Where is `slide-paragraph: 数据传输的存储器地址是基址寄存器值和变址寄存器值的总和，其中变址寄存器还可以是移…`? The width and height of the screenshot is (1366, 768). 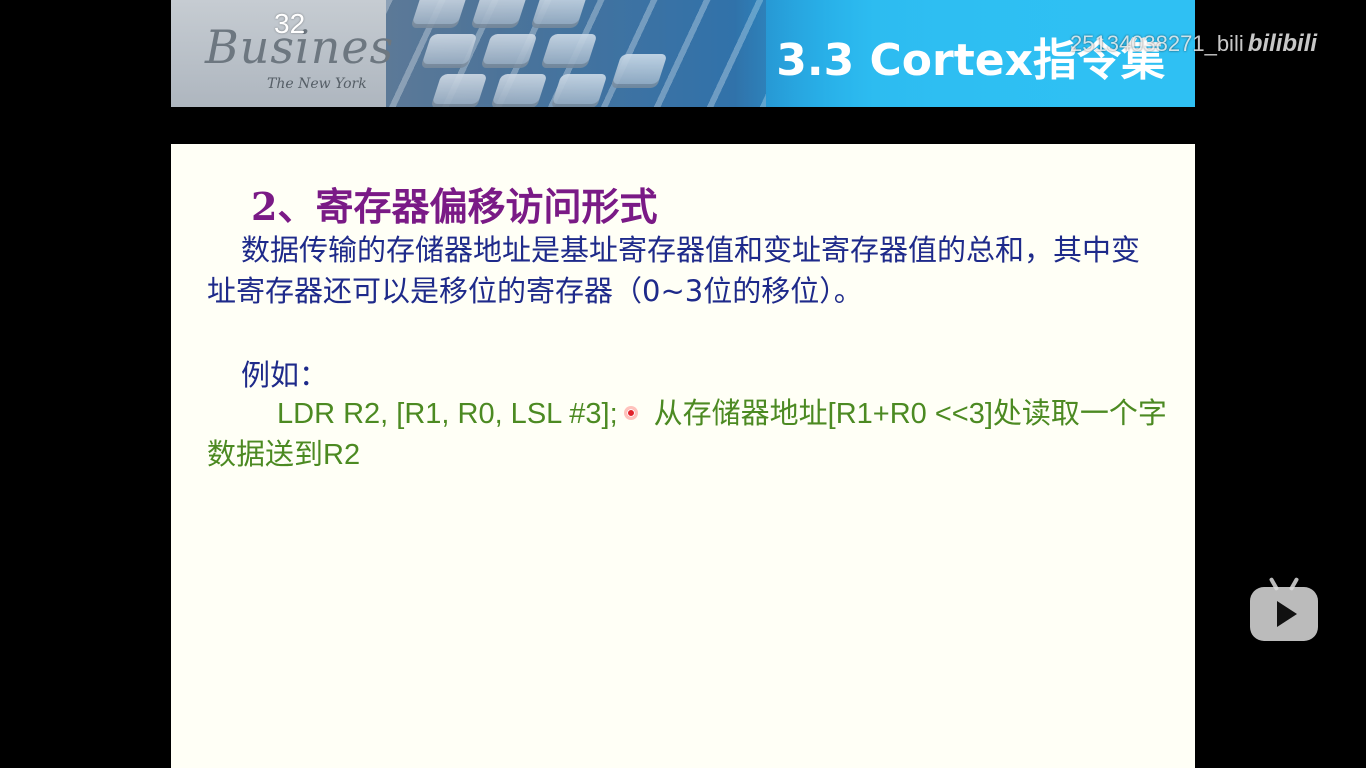
slide-paragraph: 数据传输的存储器地址是基址寄存器值和变址寄存器值的总和，其中变址寄存器还可以是移… is located at coordinates (674, 270).